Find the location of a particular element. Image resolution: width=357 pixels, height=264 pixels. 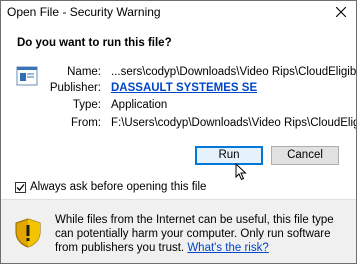

close-button is located at coordinates (341, 12).